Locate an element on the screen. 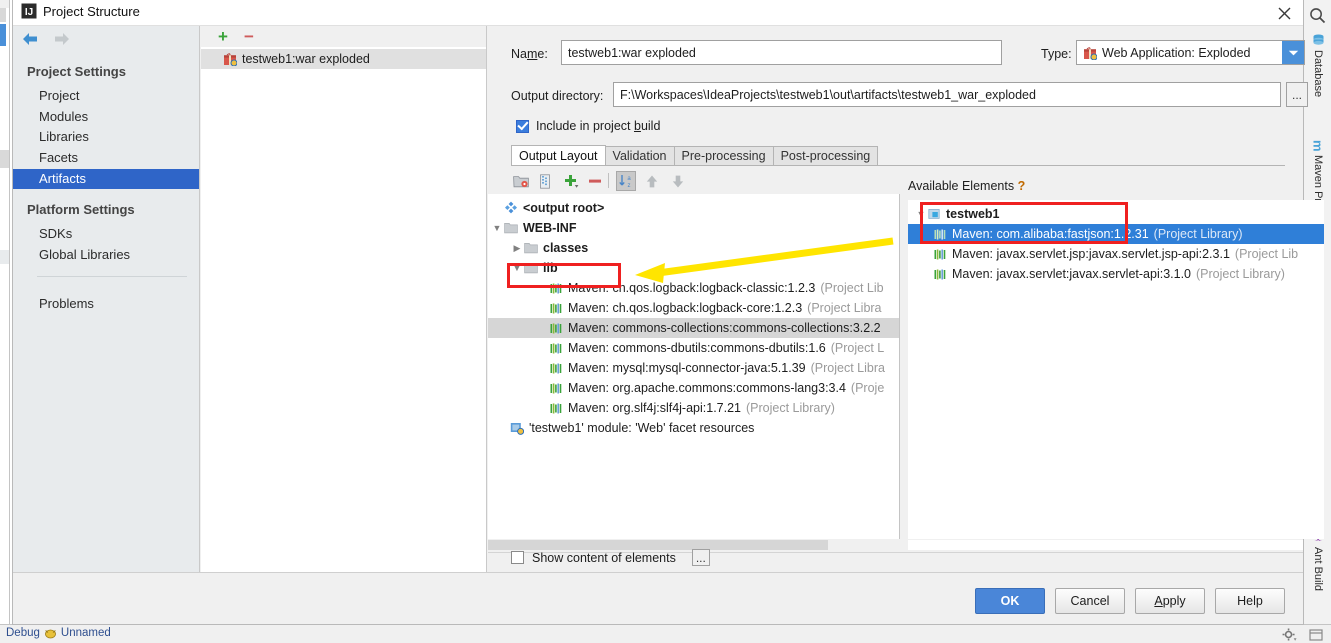 This screenshot has width=1331, height=643. ide-left-divider is located at coordinates (9, 312).